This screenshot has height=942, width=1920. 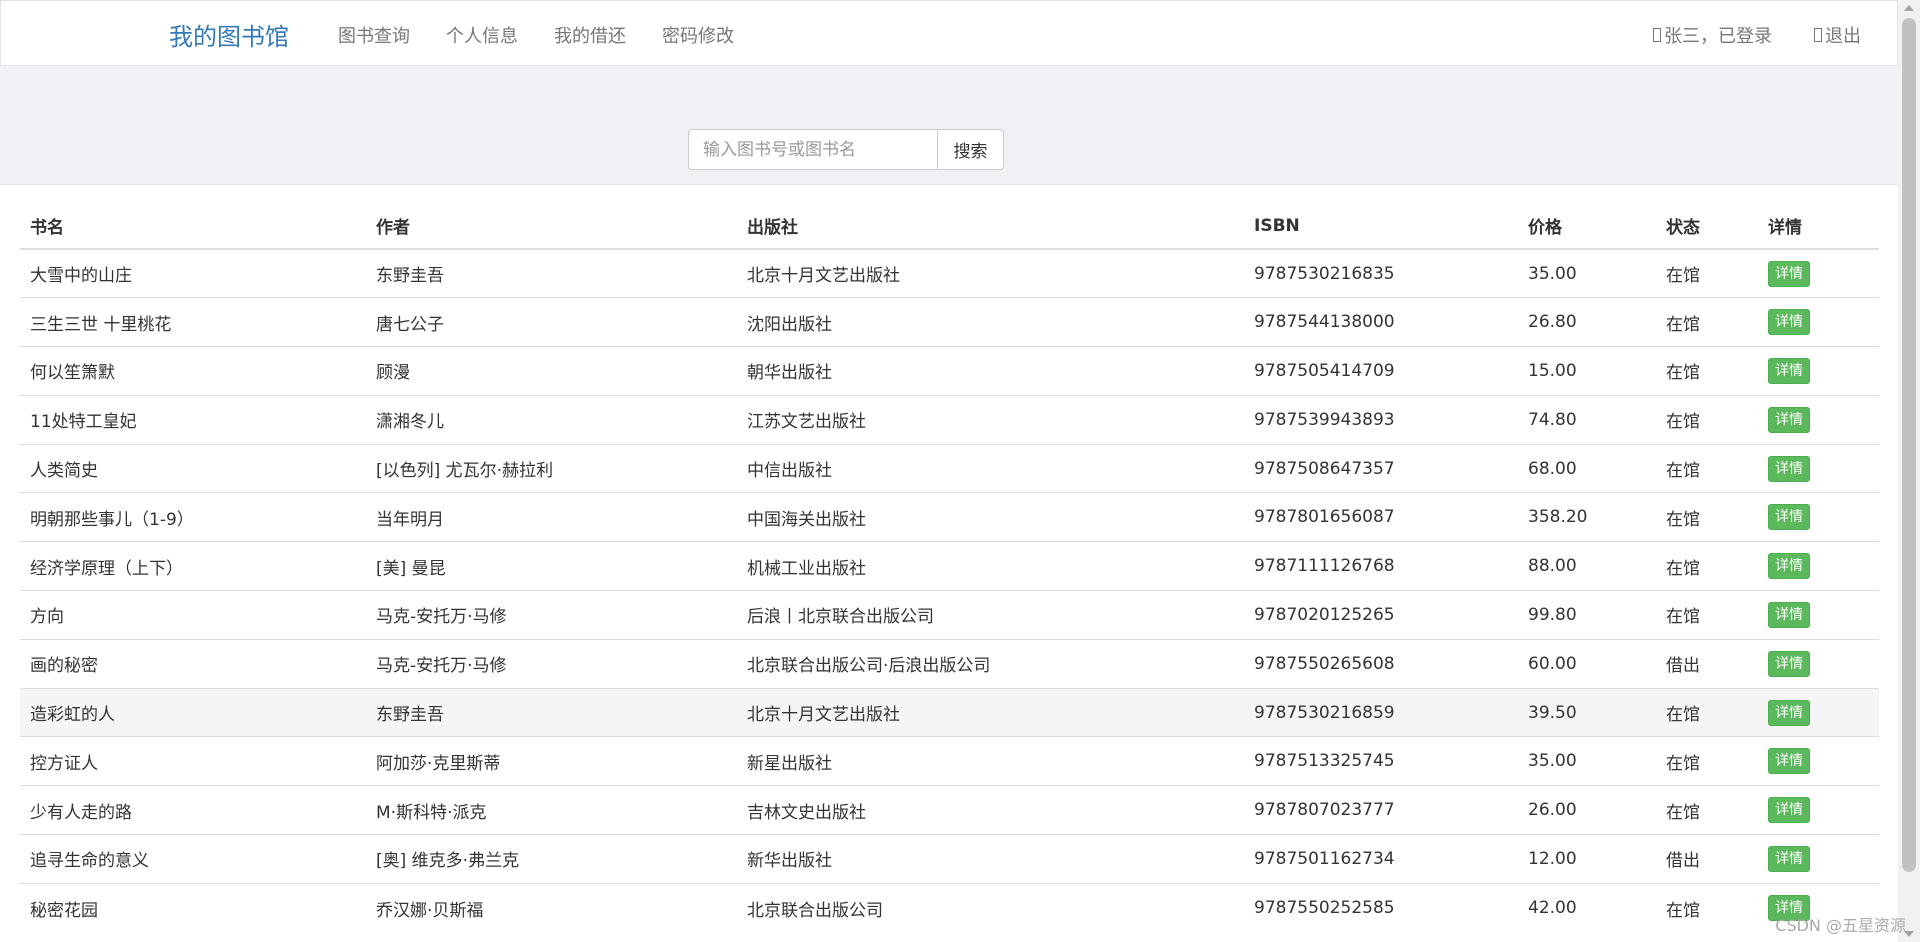 What do you see at coordinates (971, 149) in the screenshot?
I see `search-button: 搜索` at bounding box center [971, 149].